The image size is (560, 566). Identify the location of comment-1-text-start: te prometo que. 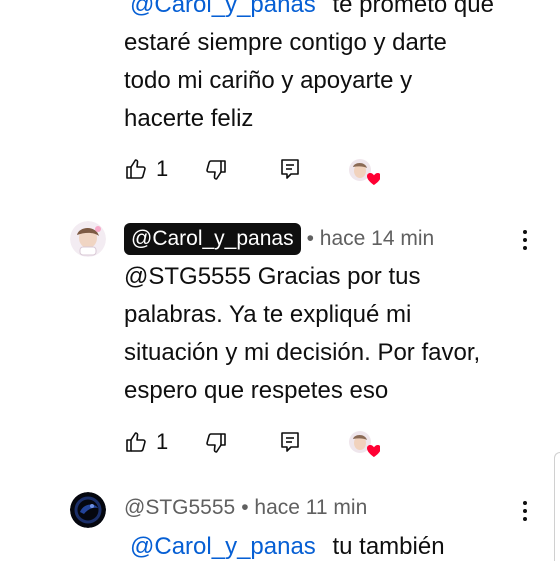
(413, 9).